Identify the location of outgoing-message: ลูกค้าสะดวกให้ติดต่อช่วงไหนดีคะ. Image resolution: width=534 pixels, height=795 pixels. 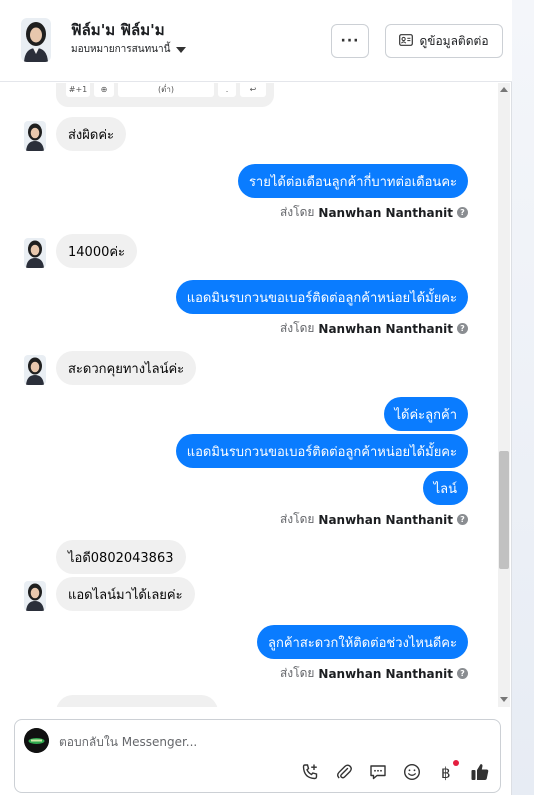
(362, 642).